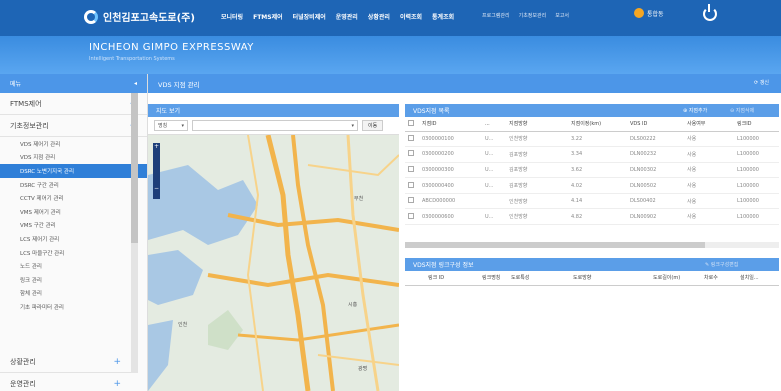  Describe the element at coordinates (537, 170) in the screenshot. I see `table-cell: 김포방향` at that location.